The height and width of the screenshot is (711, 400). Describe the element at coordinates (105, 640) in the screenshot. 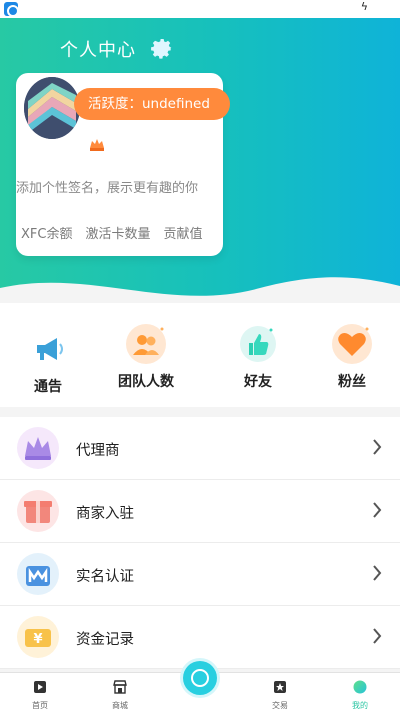

I see `menu-item-label: 资金记录` at that location.